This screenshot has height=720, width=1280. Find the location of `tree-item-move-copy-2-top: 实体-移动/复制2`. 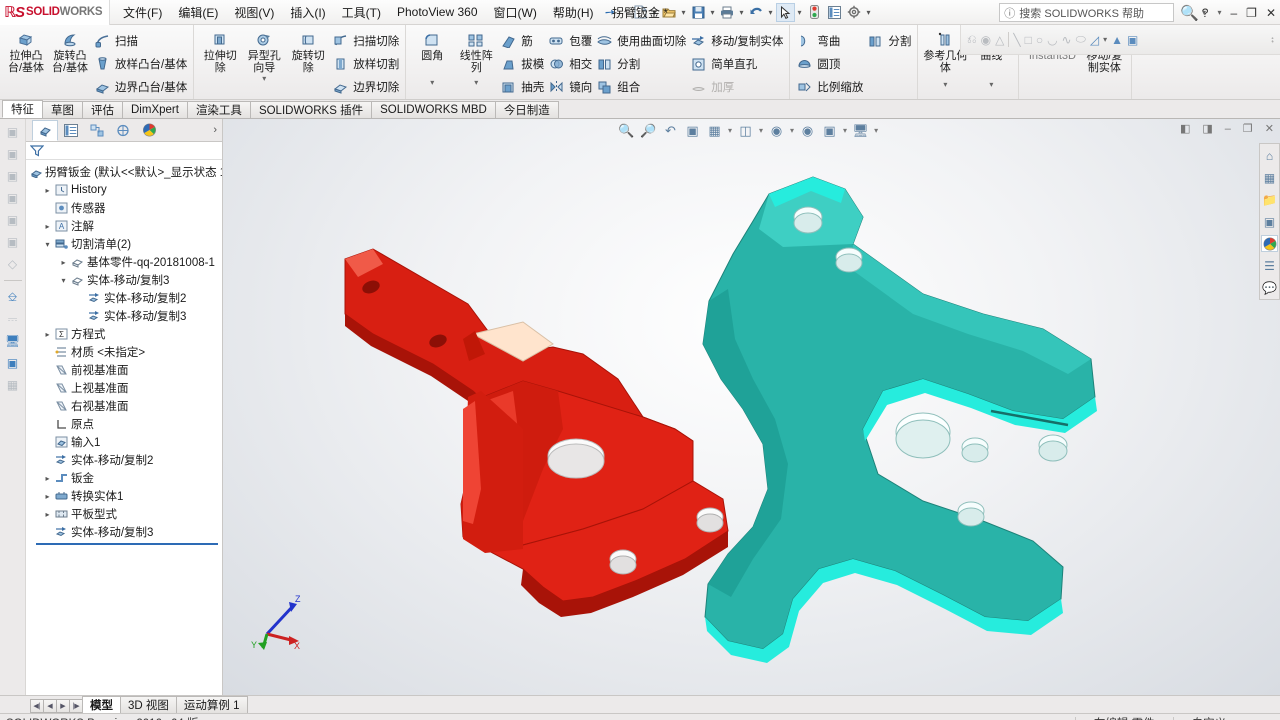

tree-item-move-copy-2-top: 实体-移动/复制2 is located at coordinates (125, 460).